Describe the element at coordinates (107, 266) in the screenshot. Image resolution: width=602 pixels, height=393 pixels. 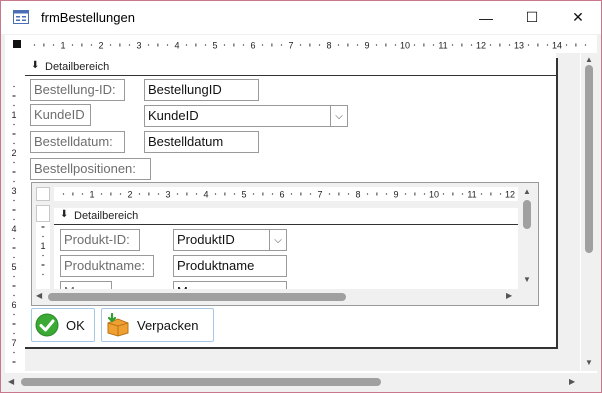
I see `produktname-label: Produktname:` at that location.